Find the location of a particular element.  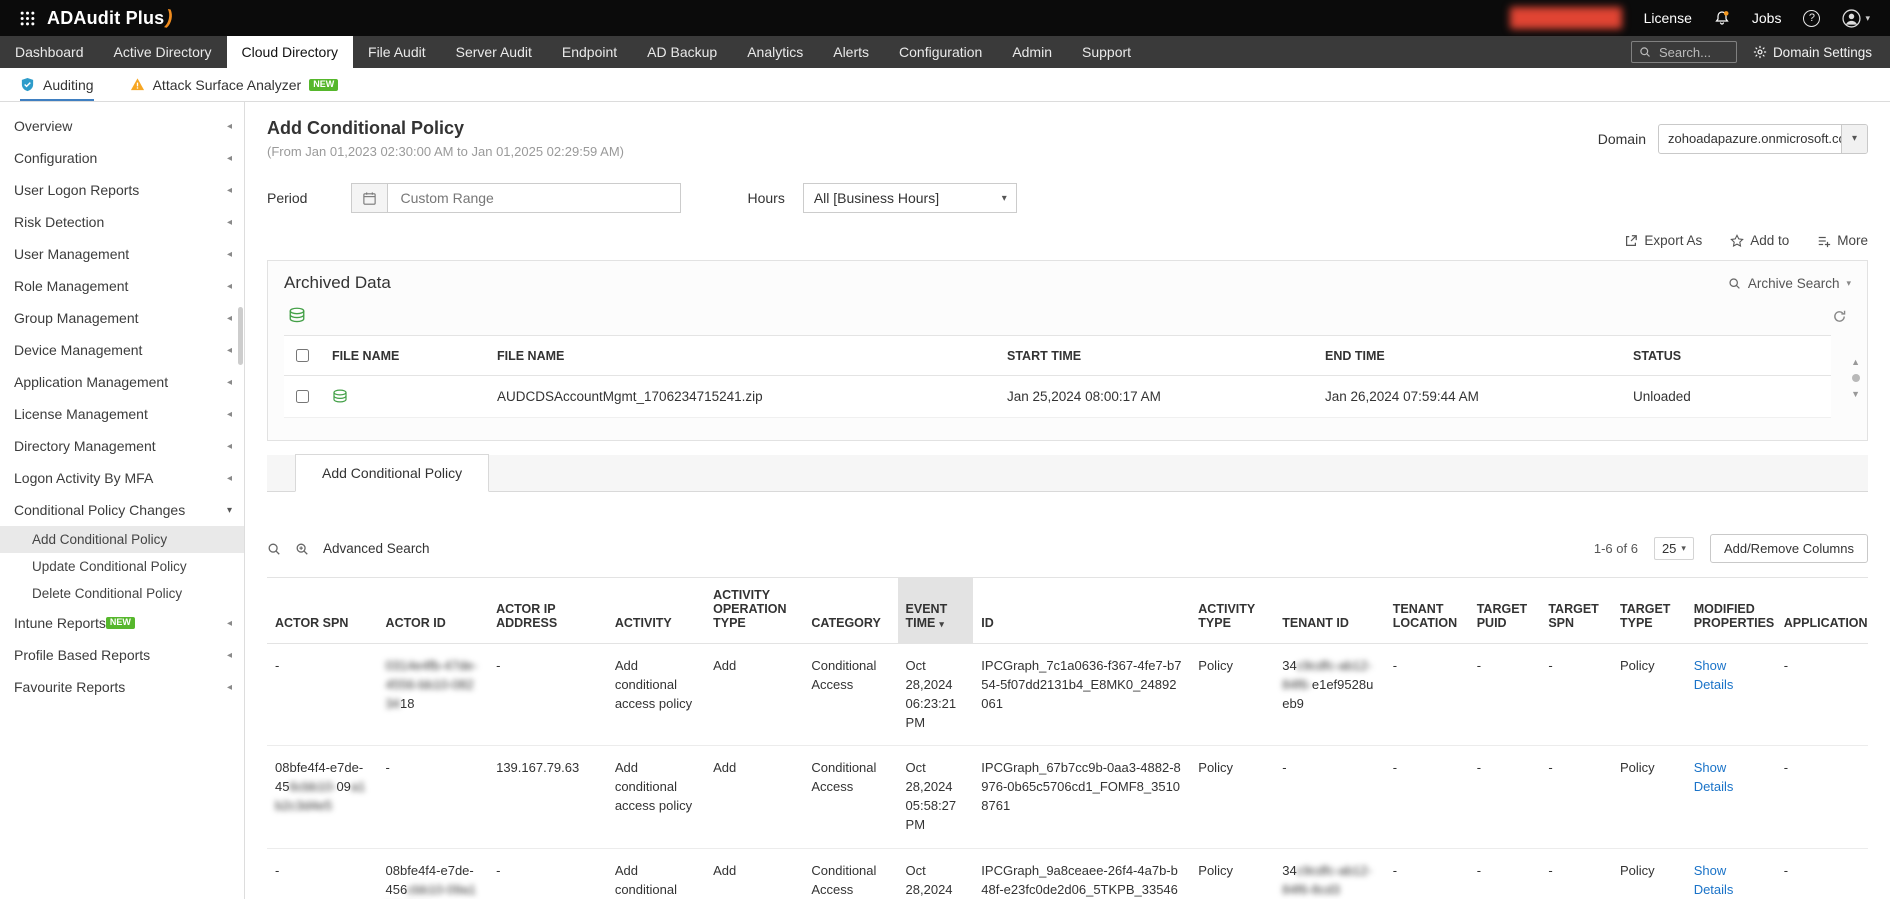

app-grid-icon is located at coordinates (27, 18).